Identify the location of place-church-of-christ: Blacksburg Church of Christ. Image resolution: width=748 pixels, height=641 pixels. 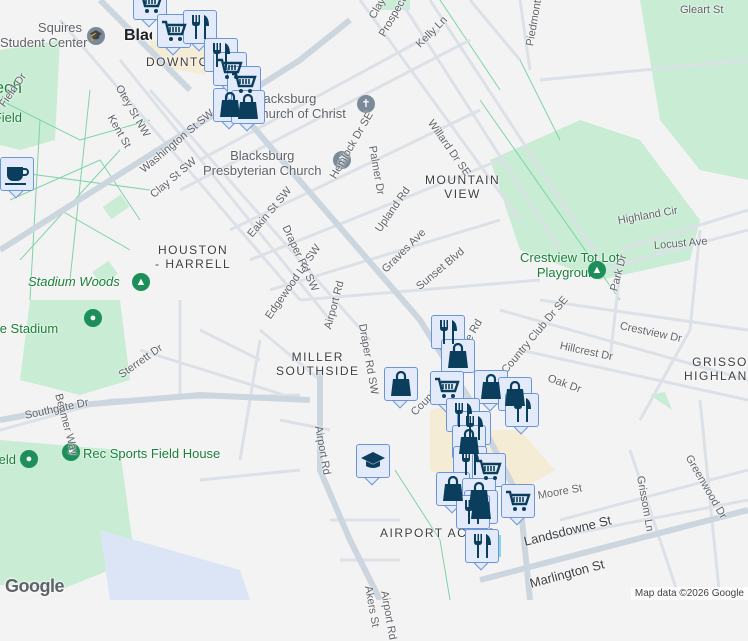
(299, 106).